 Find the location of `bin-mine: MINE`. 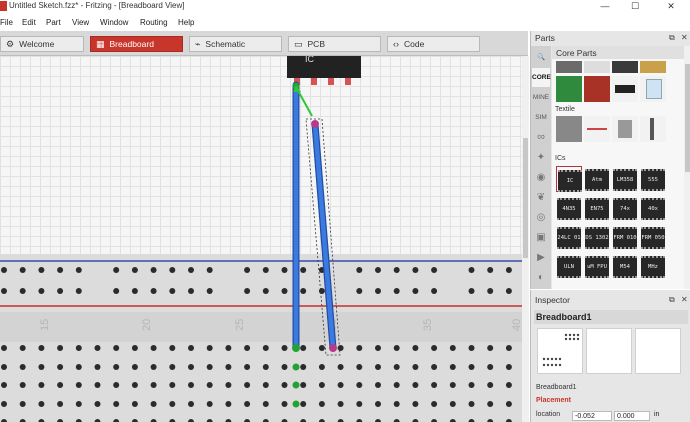

bin-mine: MINE is located at coordinates (541, 97).